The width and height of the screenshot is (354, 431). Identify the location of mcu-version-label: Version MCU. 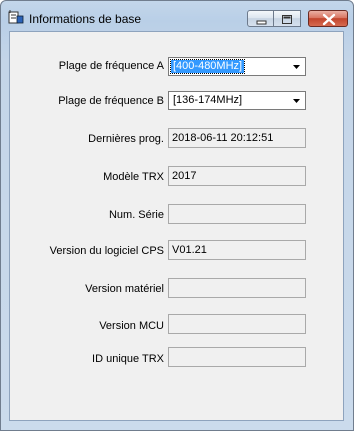
(131, 326).